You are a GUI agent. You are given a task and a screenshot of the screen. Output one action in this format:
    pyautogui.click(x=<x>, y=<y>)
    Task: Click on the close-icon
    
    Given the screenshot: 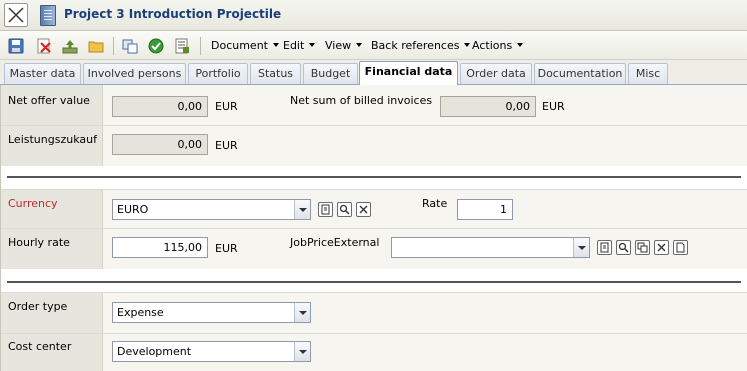 What is the action you would take?
    pyautogui.click(x=16, y=15)
    